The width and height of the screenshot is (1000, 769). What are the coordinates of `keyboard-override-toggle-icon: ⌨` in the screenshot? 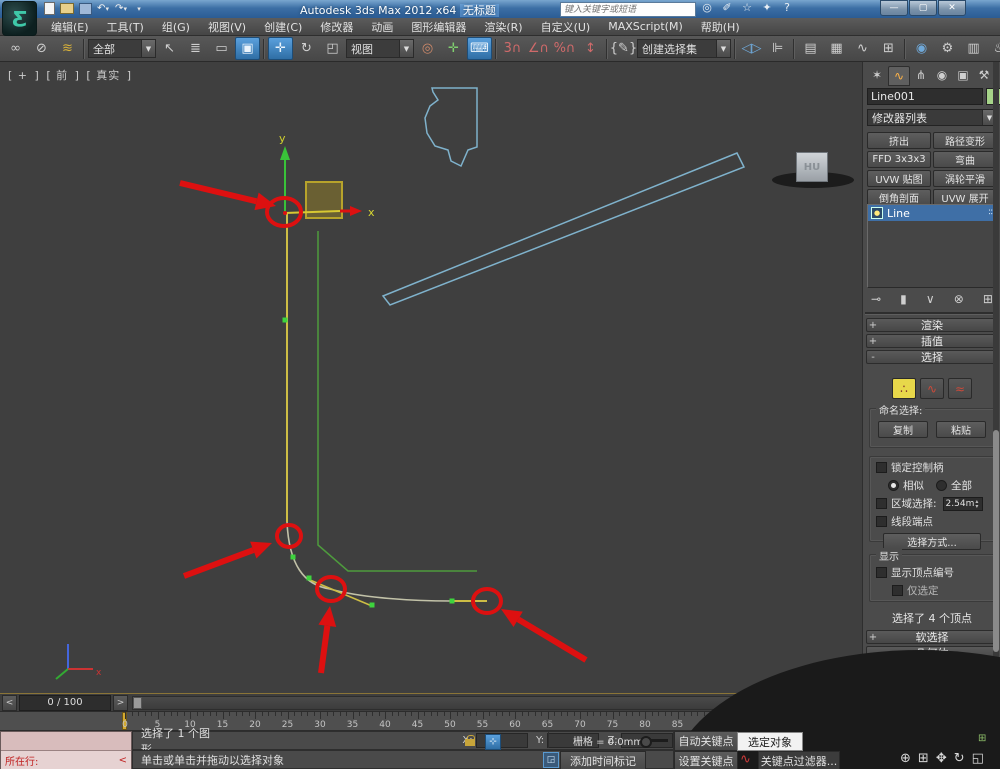 It's located at (479, 48).